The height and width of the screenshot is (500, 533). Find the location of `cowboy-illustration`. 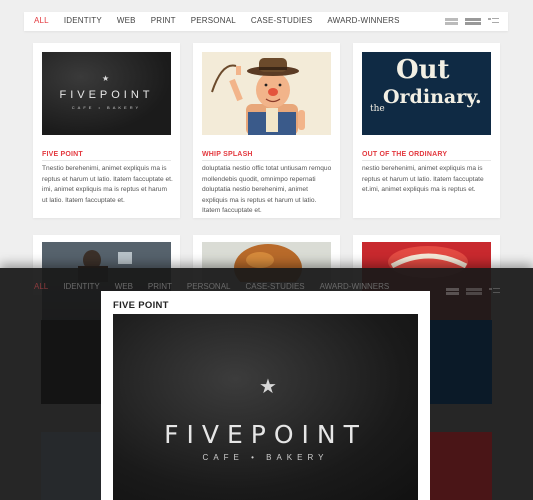

cowboy-illustration is located at coordinates (266, 93).